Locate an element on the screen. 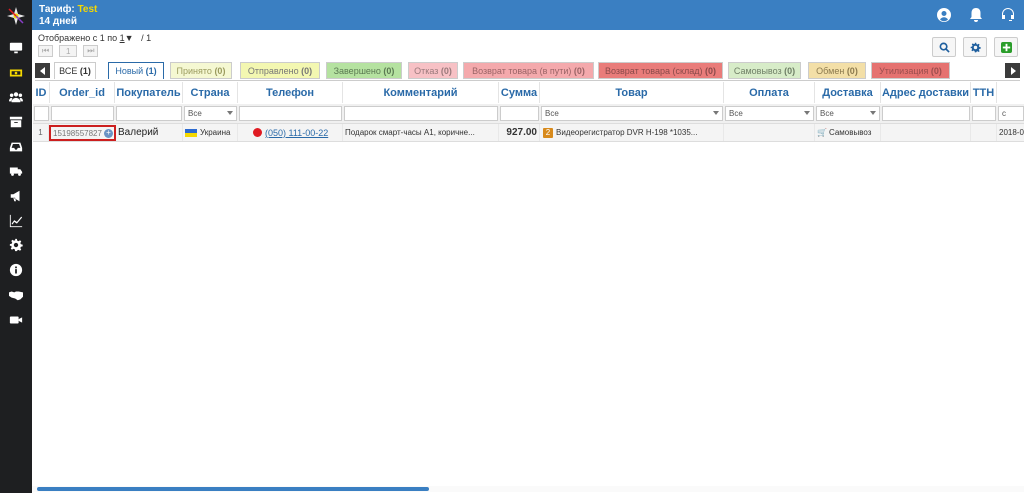 This screenshot has height=493, width=1024. country-cell: Украина is located at coordinates (211, 132).